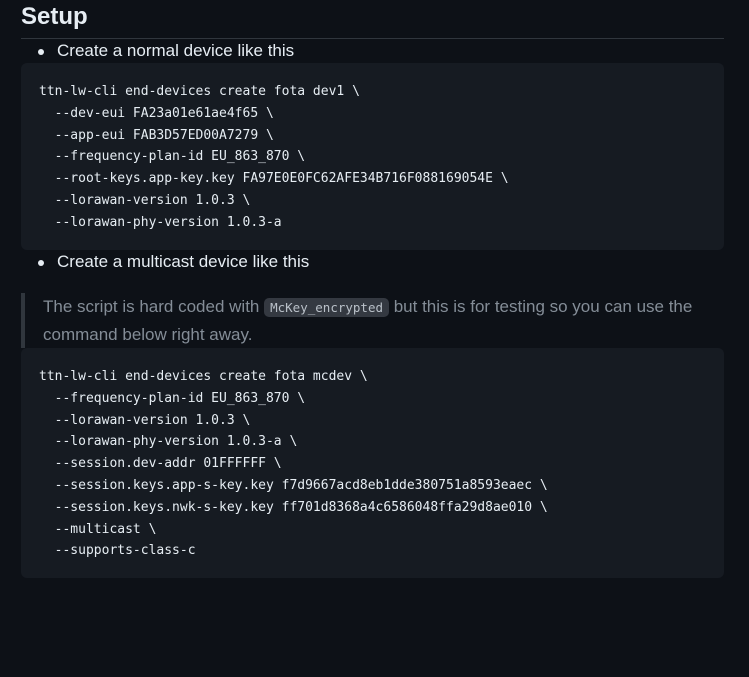 This screenshot has height=677, width=749. I want to click on code-line: --lorawan-phy-version 1.0.3-a \, so click(168, 442).